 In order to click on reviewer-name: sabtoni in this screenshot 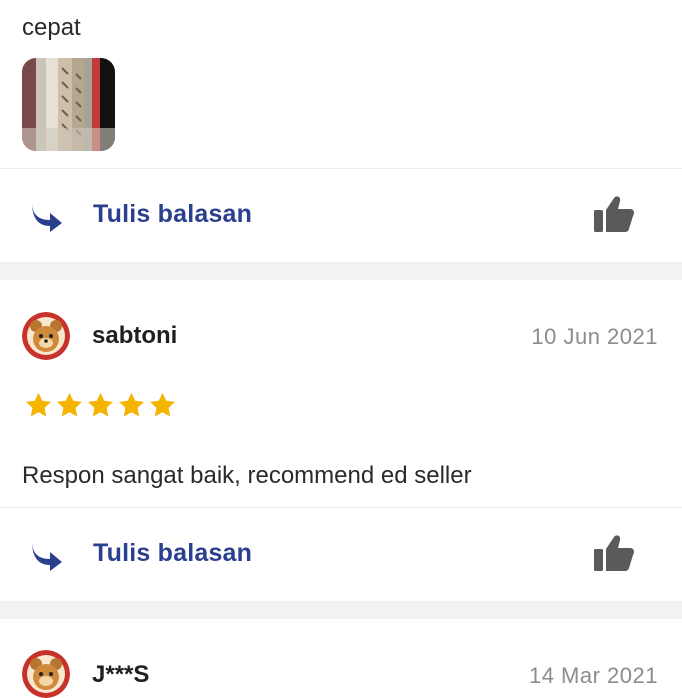, I will do `click(134, 336)`.